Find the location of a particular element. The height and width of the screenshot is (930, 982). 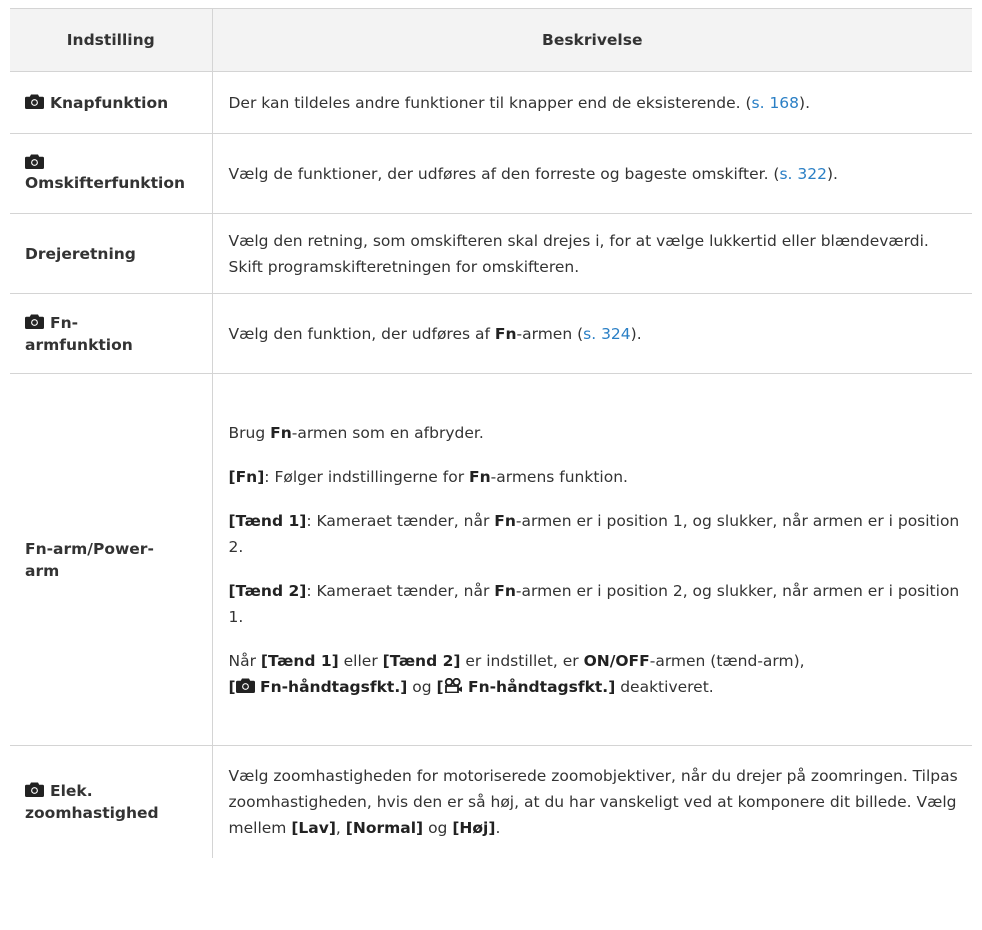

header-setting: Indstilling is located at coordinates (111, 40).